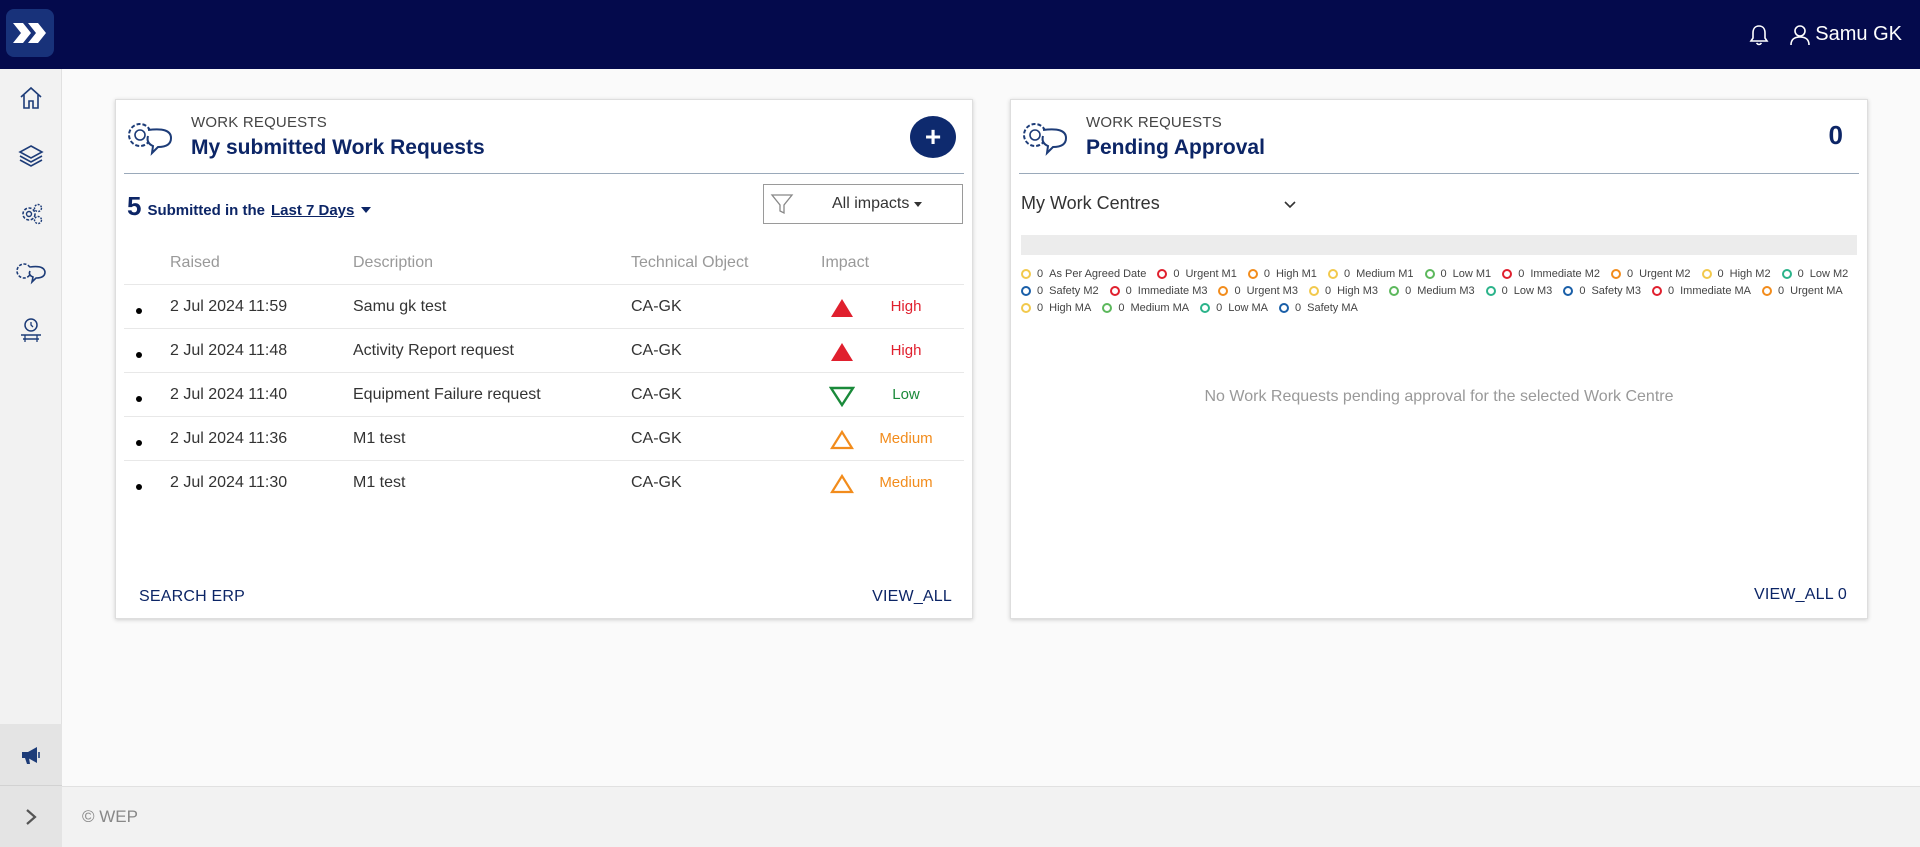 The image size is (1920, 847). Describe the element at coordinates (1439, 137) in the screenshot. I see `card-header: WORK REQUESTS Pending Approval 0` at that location.